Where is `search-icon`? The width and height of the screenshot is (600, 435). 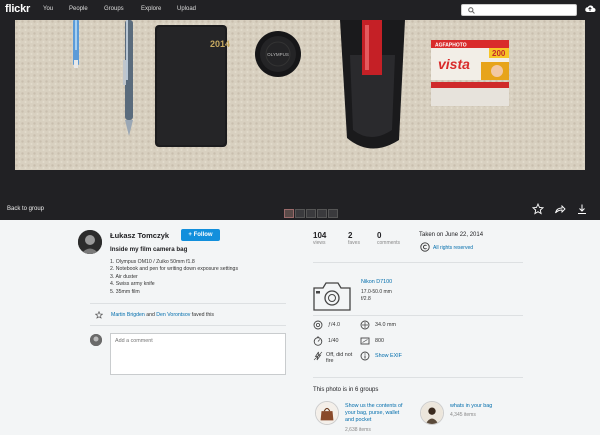 search-icon is located at coordinates (471, 10).